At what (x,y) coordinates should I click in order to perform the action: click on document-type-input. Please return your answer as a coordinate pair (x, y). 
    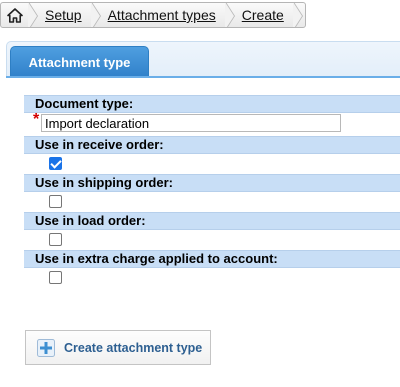
    Looking at the image, I should click on (191, 123).